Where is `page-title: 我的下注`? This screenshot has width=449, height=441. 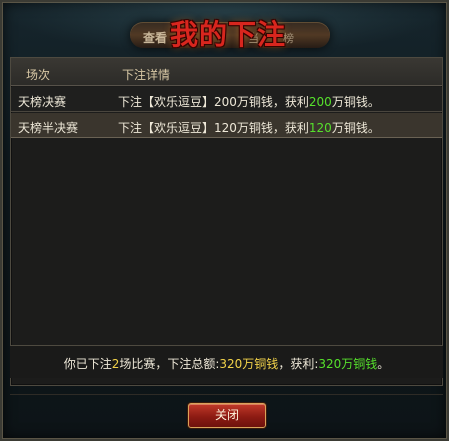
page-title: 我的下注 is located at coordinates (227, 34).